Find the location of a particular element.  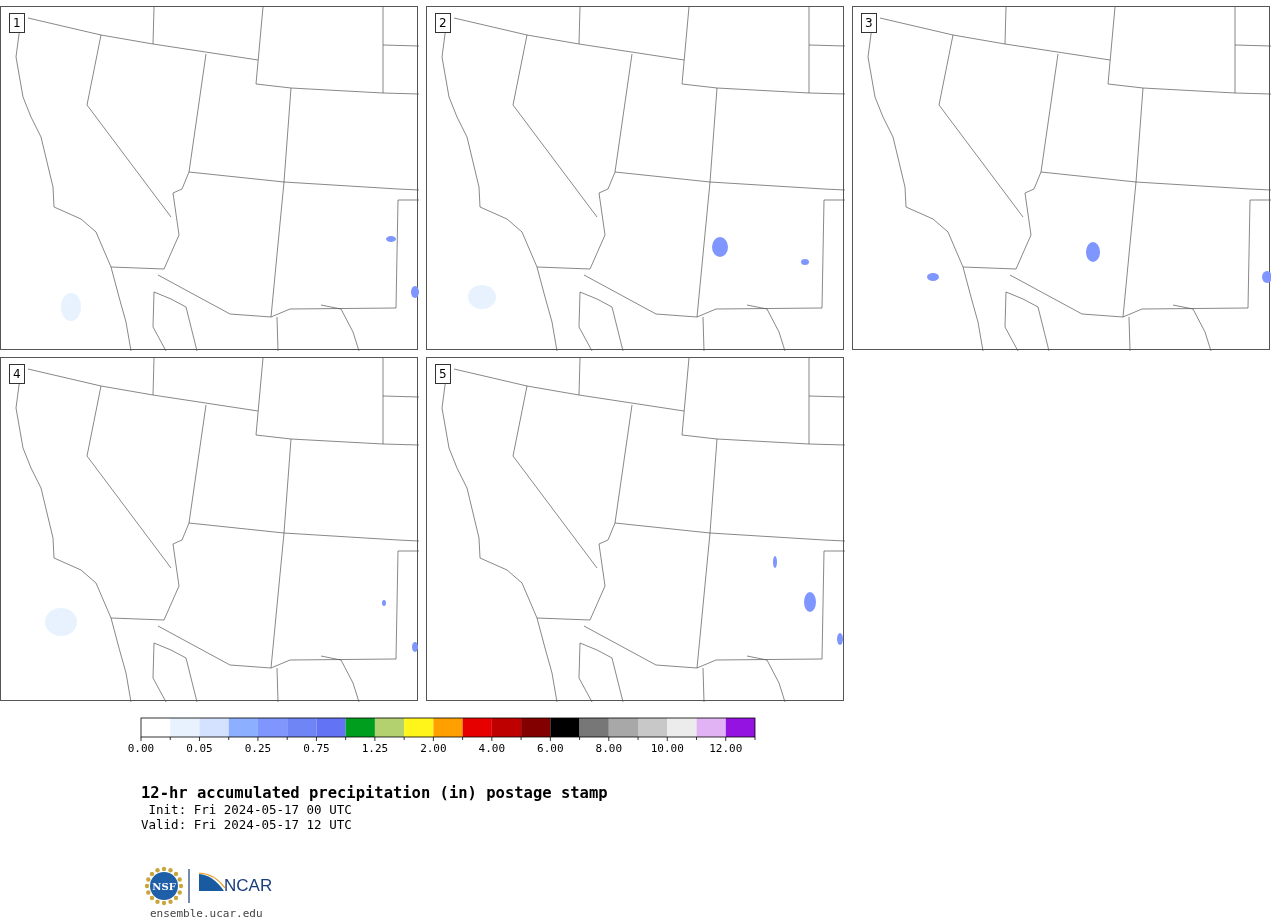

chart-title: 12-hr accumulated precipitation (in) postage stamp is located at coordinates (375, 793).